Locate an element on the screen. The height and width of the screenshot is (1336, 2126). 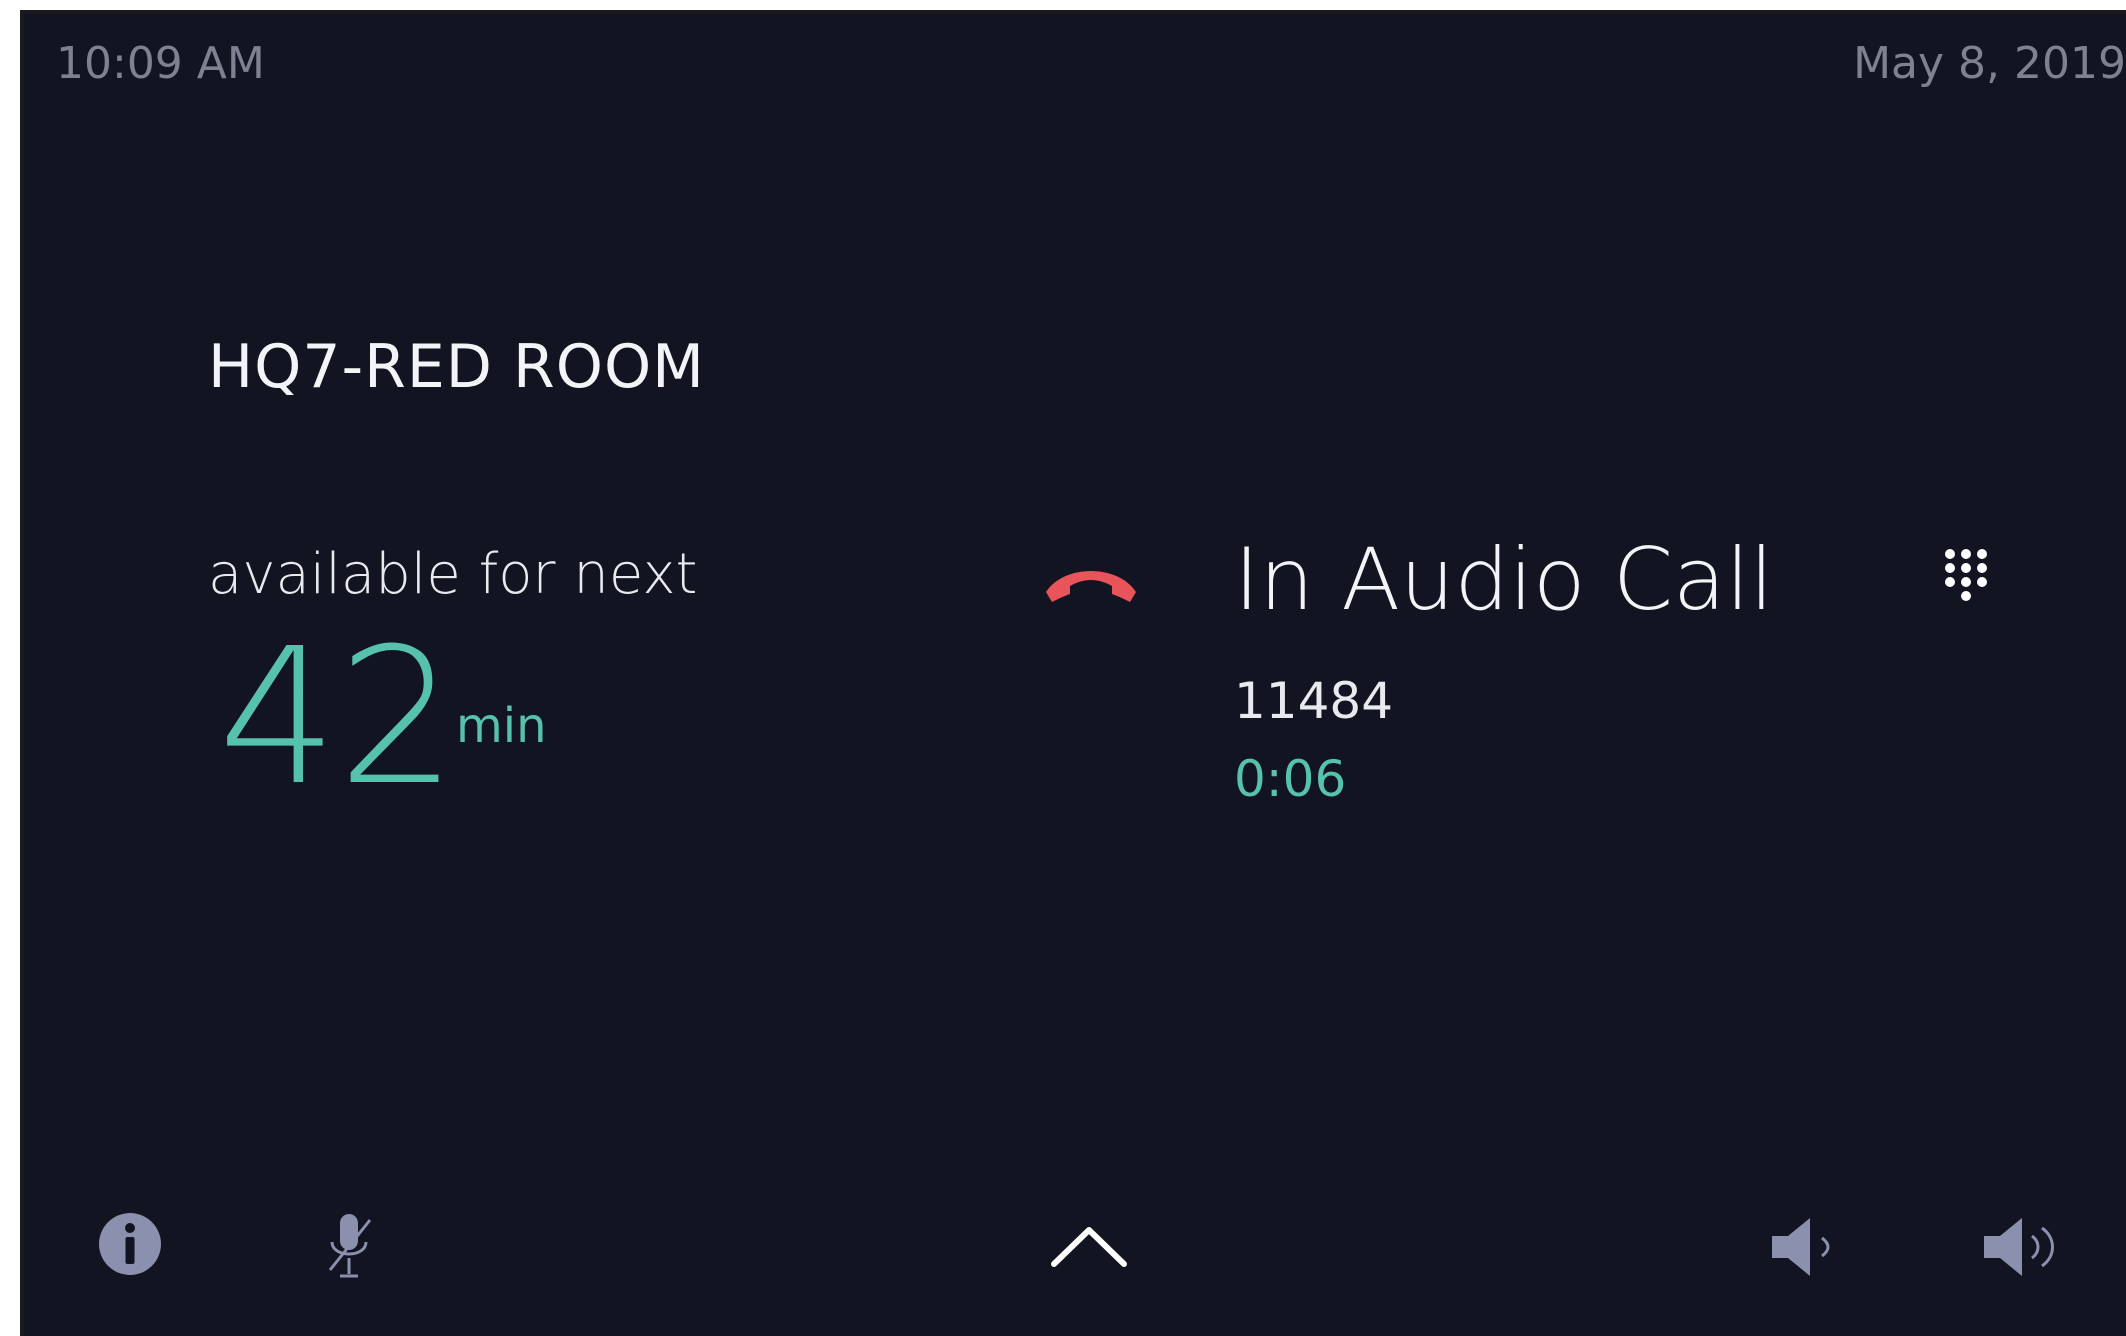
availability-unit: min is located at coordinates (501, 726).